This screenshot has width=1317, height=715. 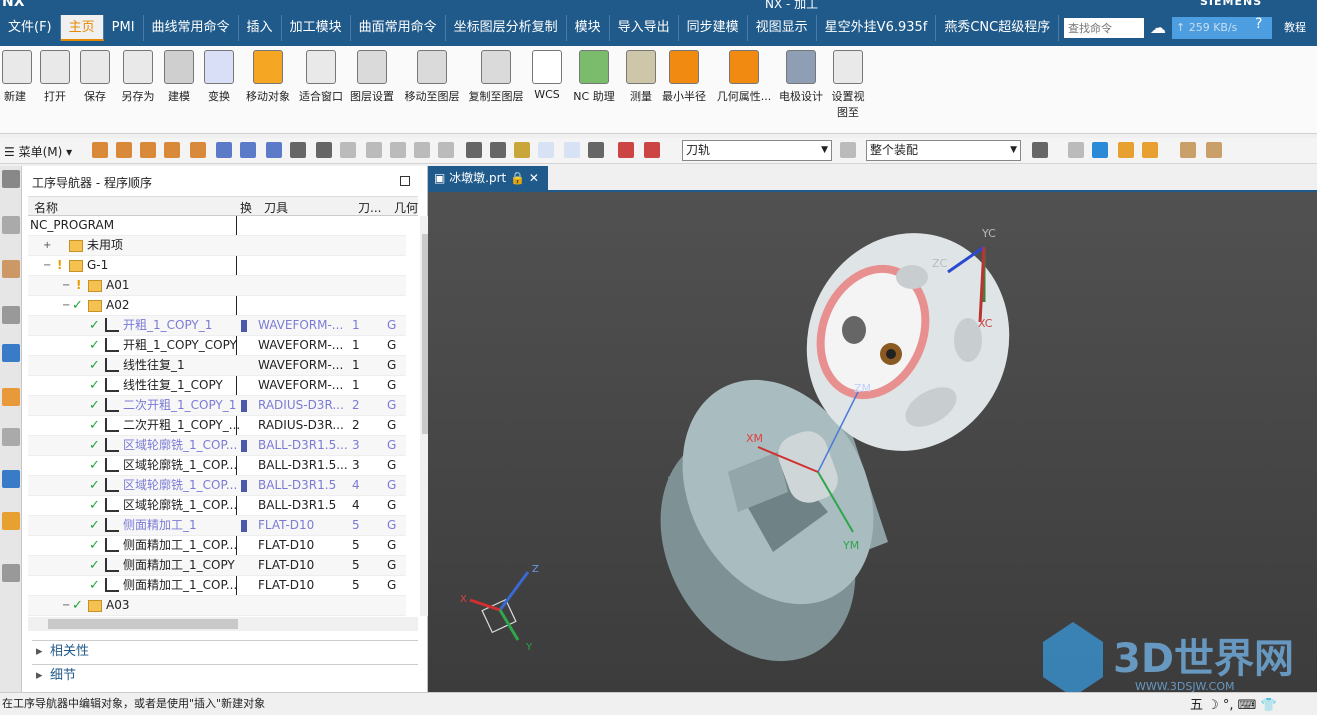 What do you see at coordinates (276, 207) in the screenshot?
I see `column-tool: 刀具` at bounding box center [276, 207].